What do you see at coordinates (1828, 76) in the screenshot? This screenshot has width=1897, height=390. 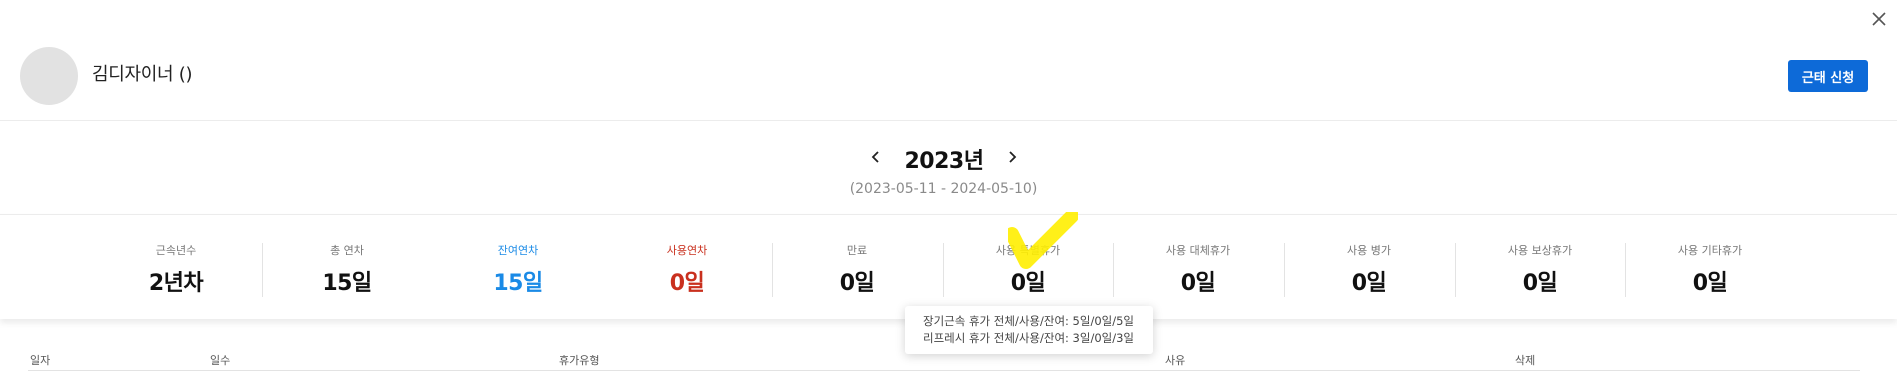 I see `apply-attendance-button: 근태 신청` at bounding box center [1828, 76].